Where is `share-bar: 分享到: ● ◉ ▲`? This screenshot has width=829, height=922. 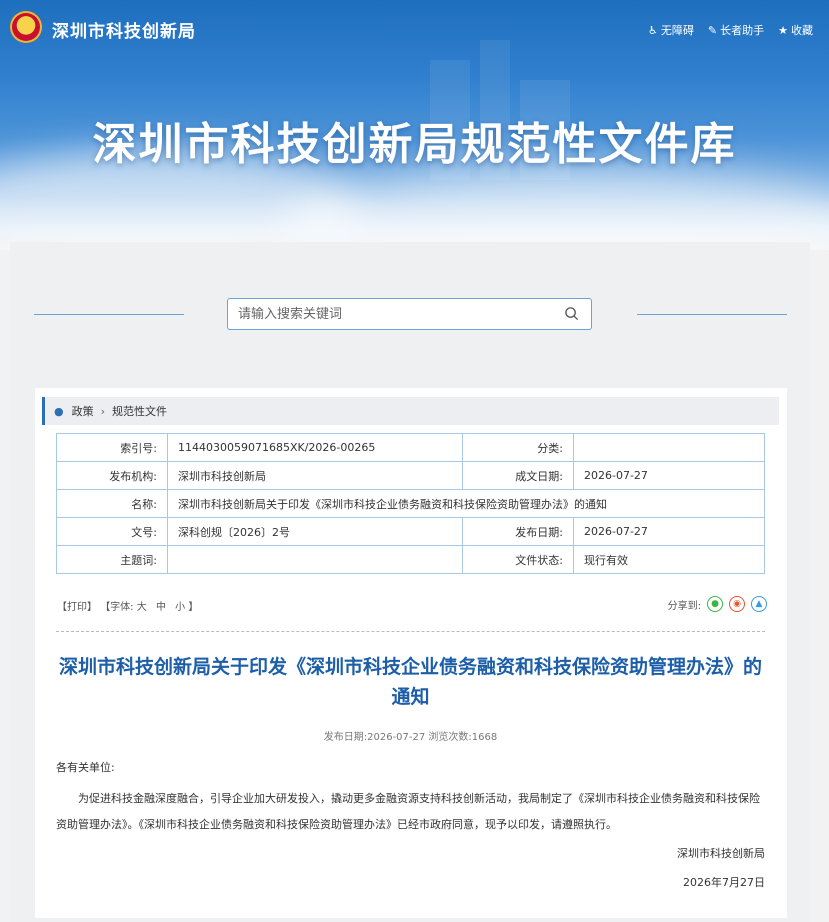 share-bar: 分享到: ● ◉ ▲ is located at coordinates (717, 604).